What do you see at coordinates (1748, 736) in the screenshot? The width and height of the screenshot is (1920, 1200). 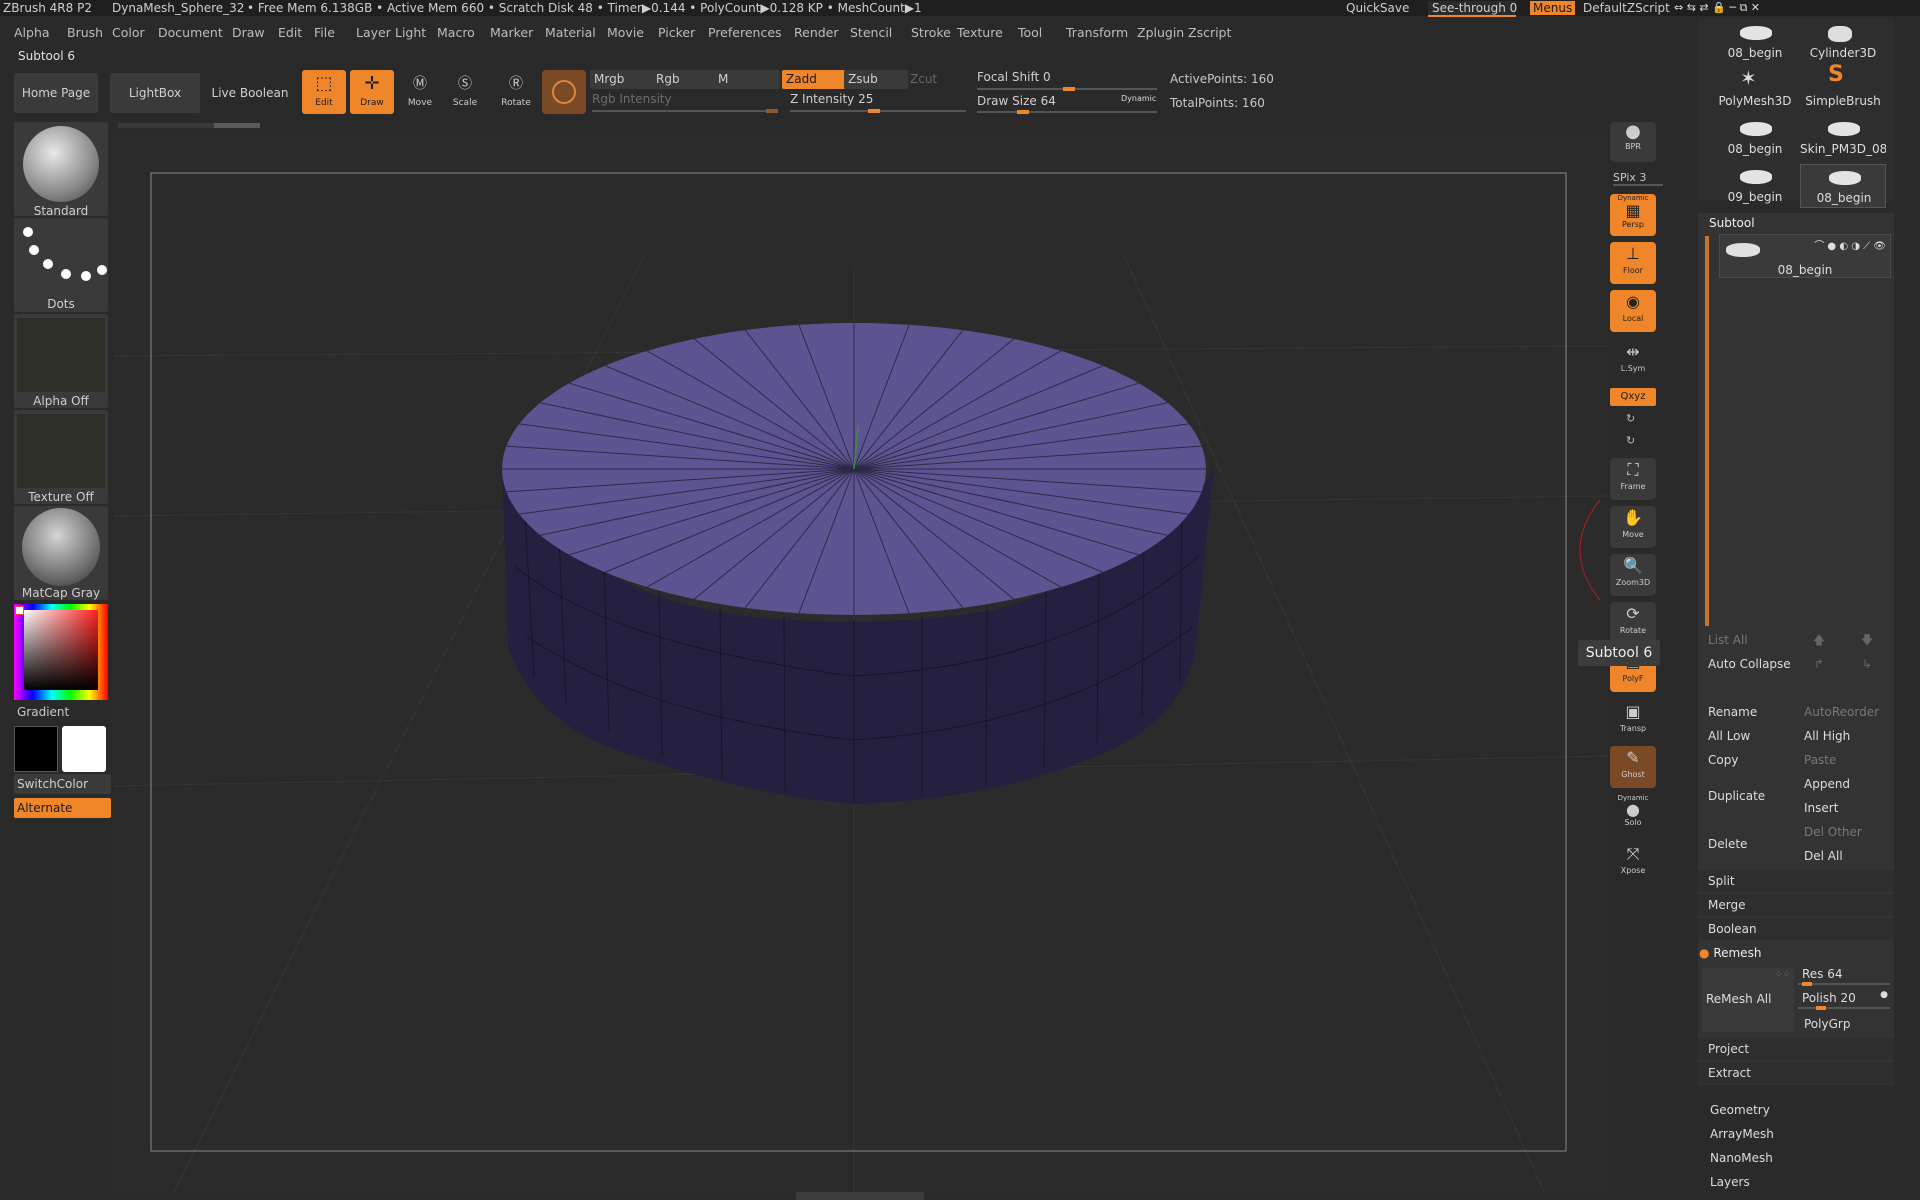 I see `all-low-button: All Low` at bounding box center [1748, 736].